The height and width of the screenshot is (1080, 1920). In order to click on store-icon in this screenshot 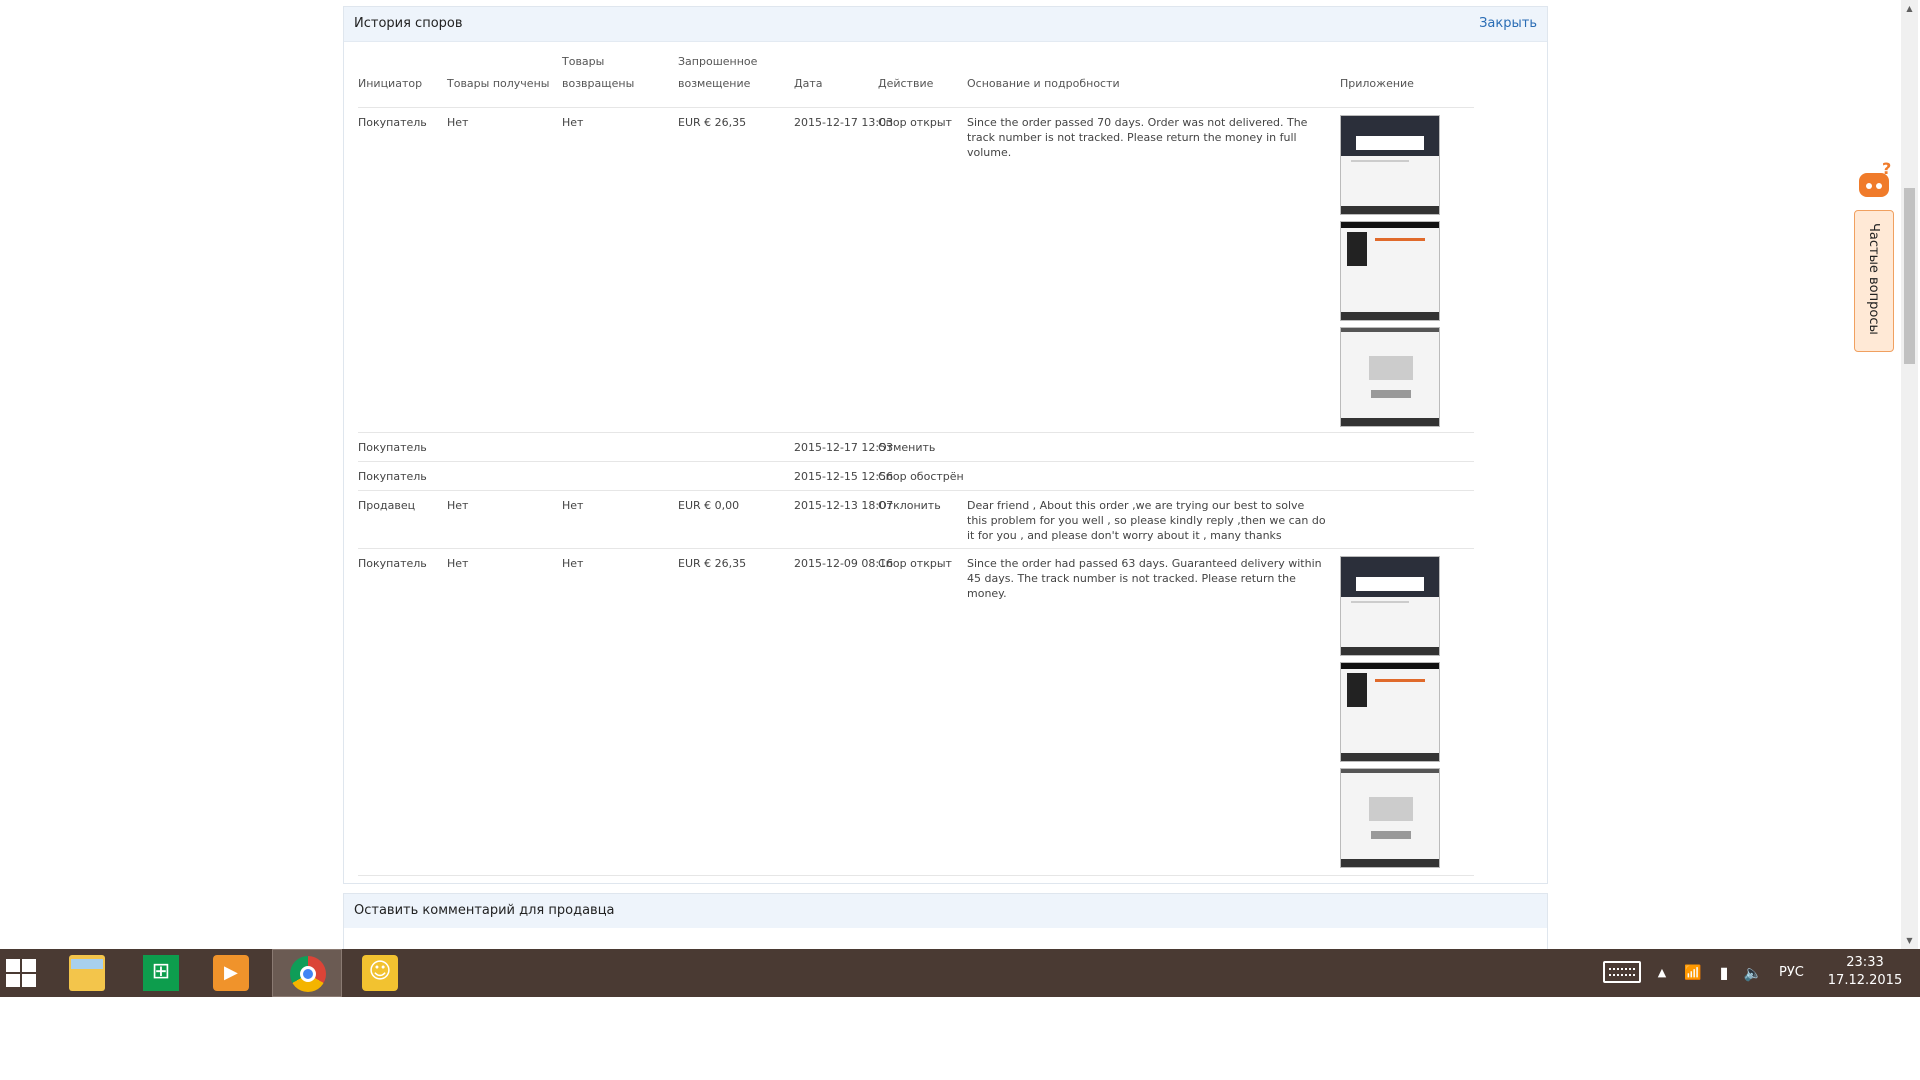, I will do `click(161, 973)`.